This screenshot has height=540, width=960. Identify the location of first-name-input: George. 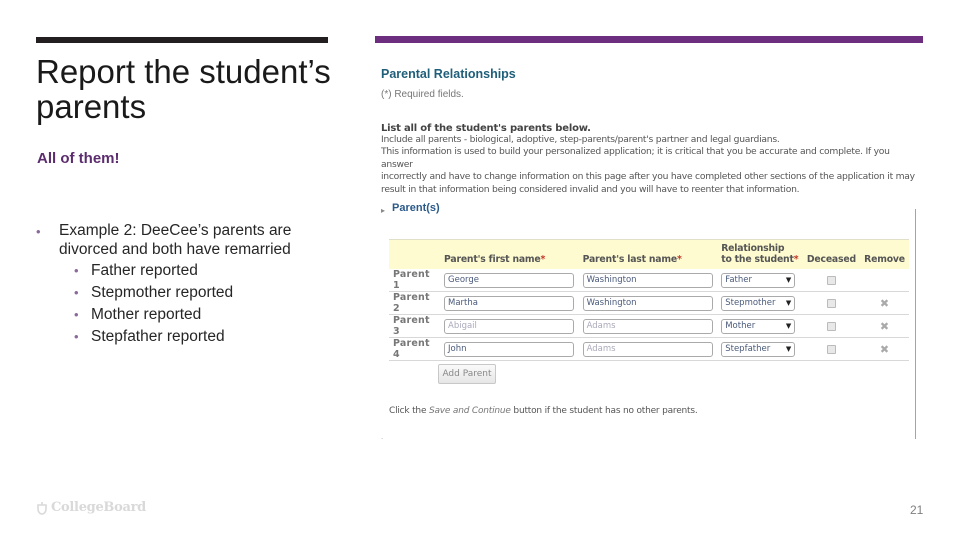
(509, 280).